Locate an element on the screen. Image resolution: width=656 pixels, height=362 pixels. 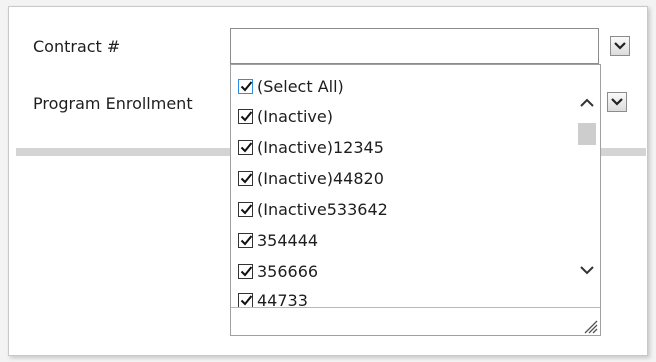
contract-dropdown-button is located at coordinates (620, 46).